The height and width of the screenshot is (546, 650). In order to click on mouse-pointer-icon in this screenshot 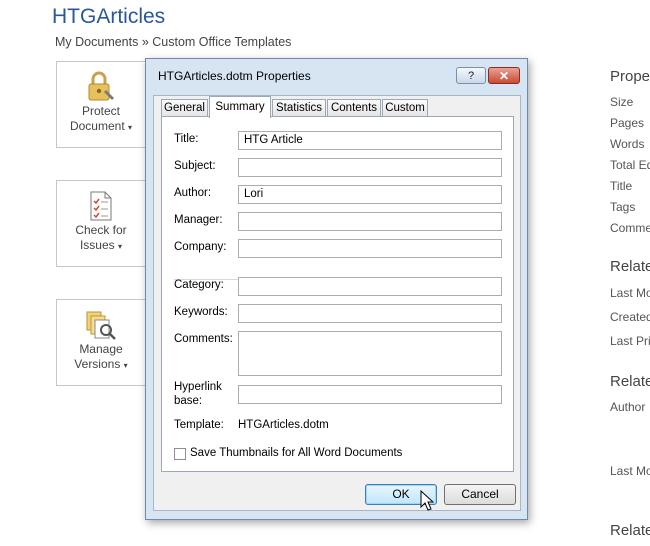, I will do `click(427, 502)`.